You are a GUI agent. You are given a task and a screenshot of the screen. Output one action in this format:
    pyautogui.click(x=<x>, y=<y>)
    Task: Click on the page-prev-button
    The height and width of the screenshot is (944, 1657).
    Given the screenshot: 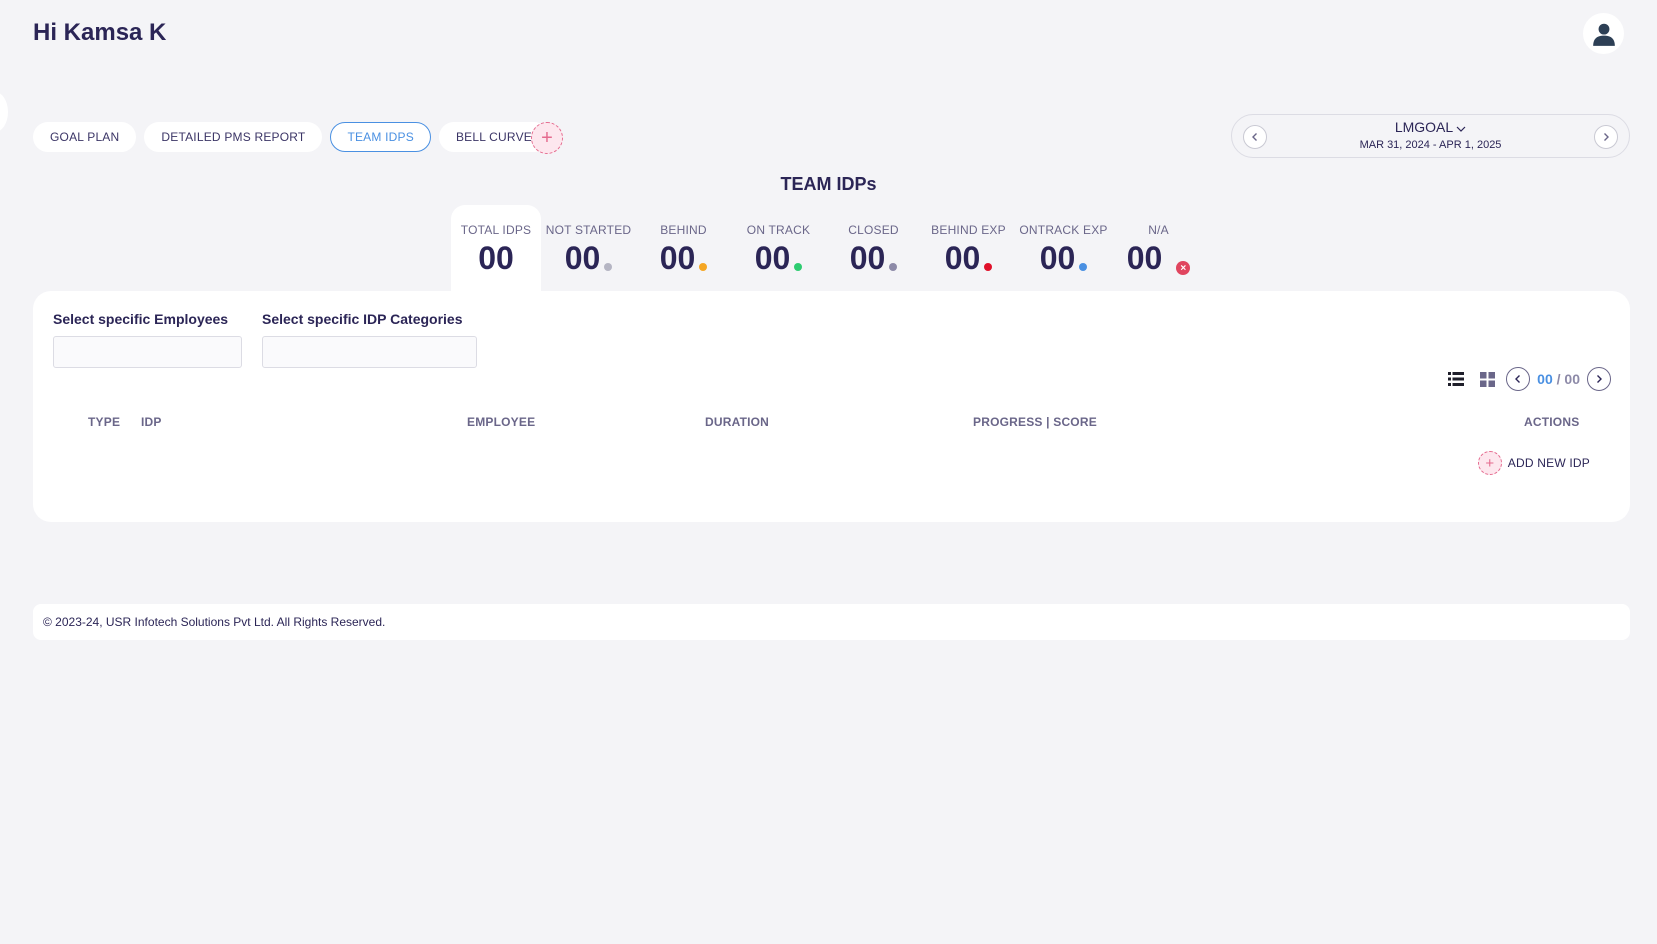 What is the action you would take?
    pyautogui.click(x=1518, y=379)
    